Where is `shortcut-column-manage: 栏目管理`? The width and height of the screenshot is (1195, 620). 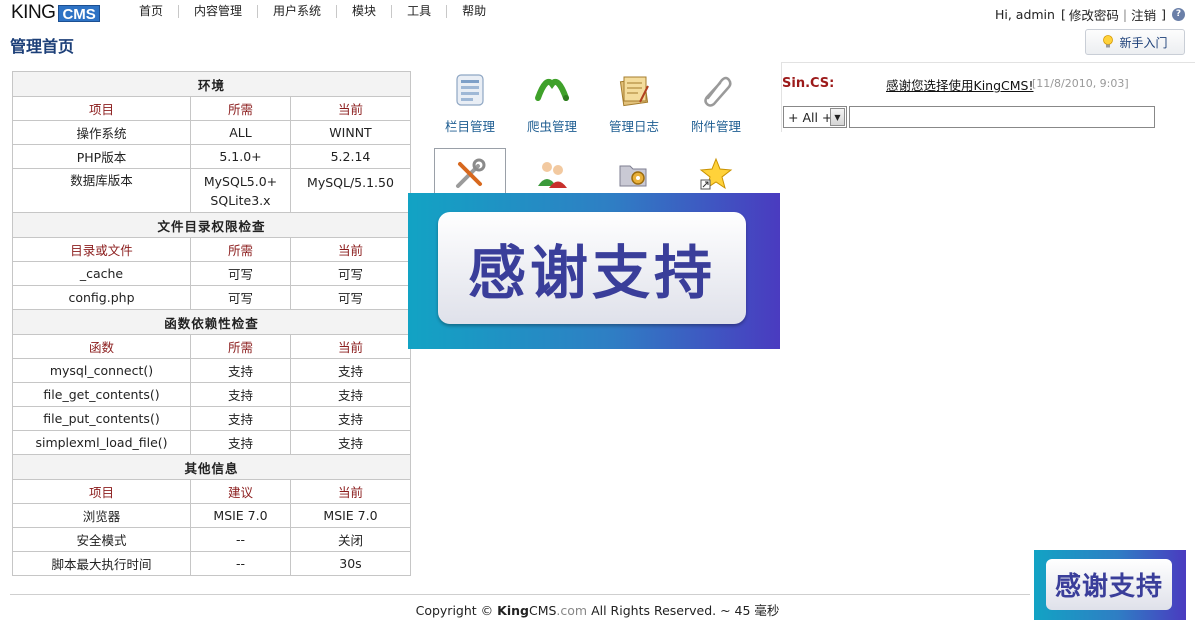 shortcut-column-manage: 栏目管理 is located at coordinates (470, 103).